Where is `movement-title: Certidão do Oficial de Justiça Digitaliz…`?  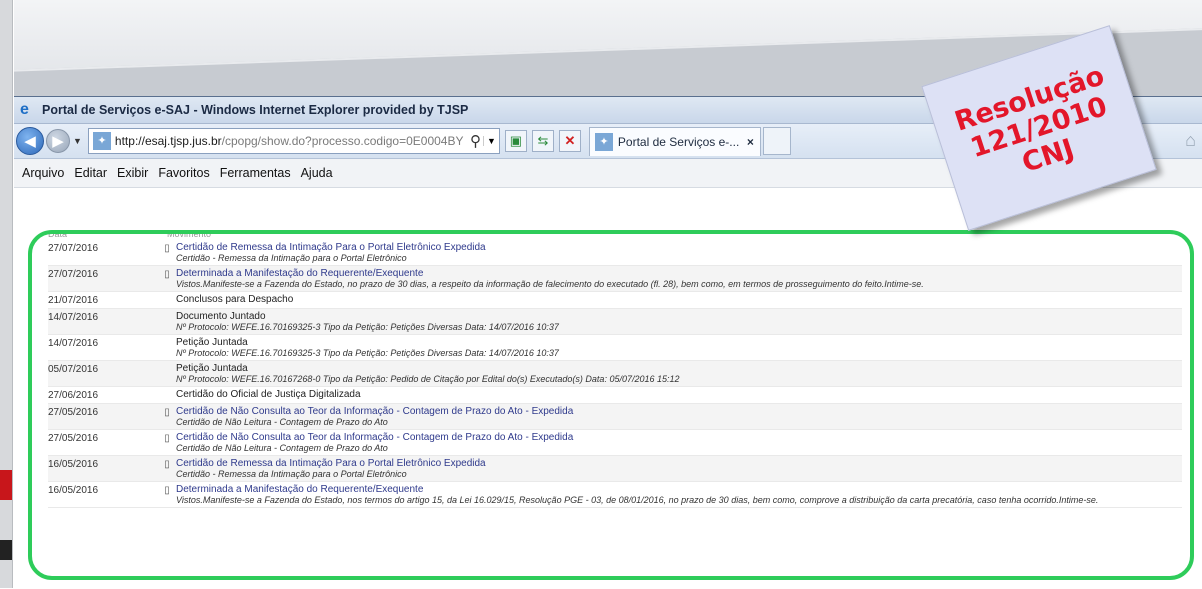 movement-title: Certidão do Oficial de Justiça Digitaliz… is located at coordinates (268, 394).